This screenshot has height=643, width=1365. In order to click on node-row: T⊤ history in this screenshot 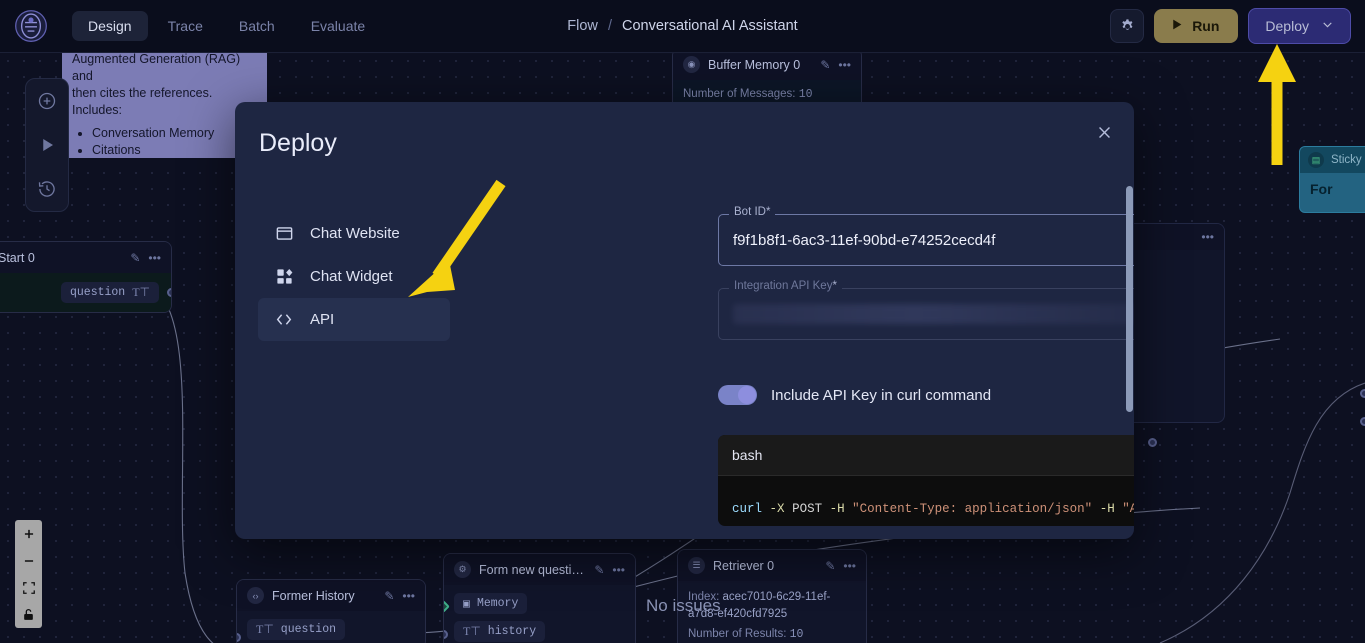, I will do `click(500, 631)`.